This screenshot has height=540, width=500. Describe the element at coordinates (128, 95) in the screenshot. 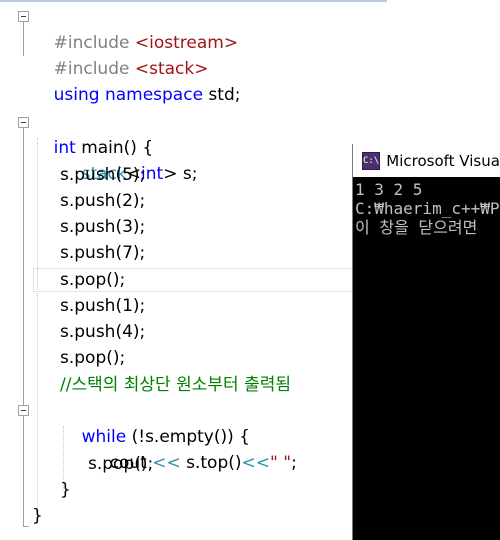

I see `keyword: using namespace` at that location.